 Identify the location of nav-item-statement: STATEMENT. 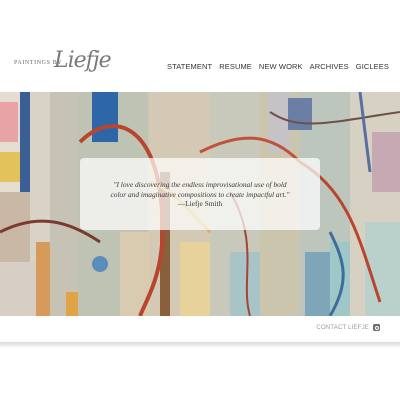
(189, 66).